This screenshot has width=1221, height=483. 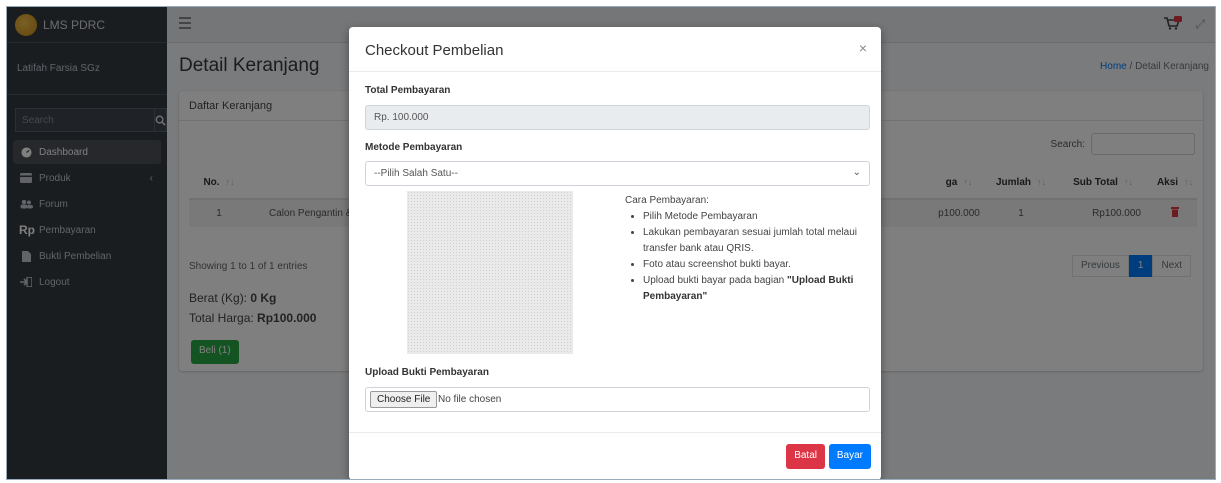 What do you see at coordinates (470, 399) in the screenshot?
I see `file-status: No file chosen` at bounding box center [470, 399].